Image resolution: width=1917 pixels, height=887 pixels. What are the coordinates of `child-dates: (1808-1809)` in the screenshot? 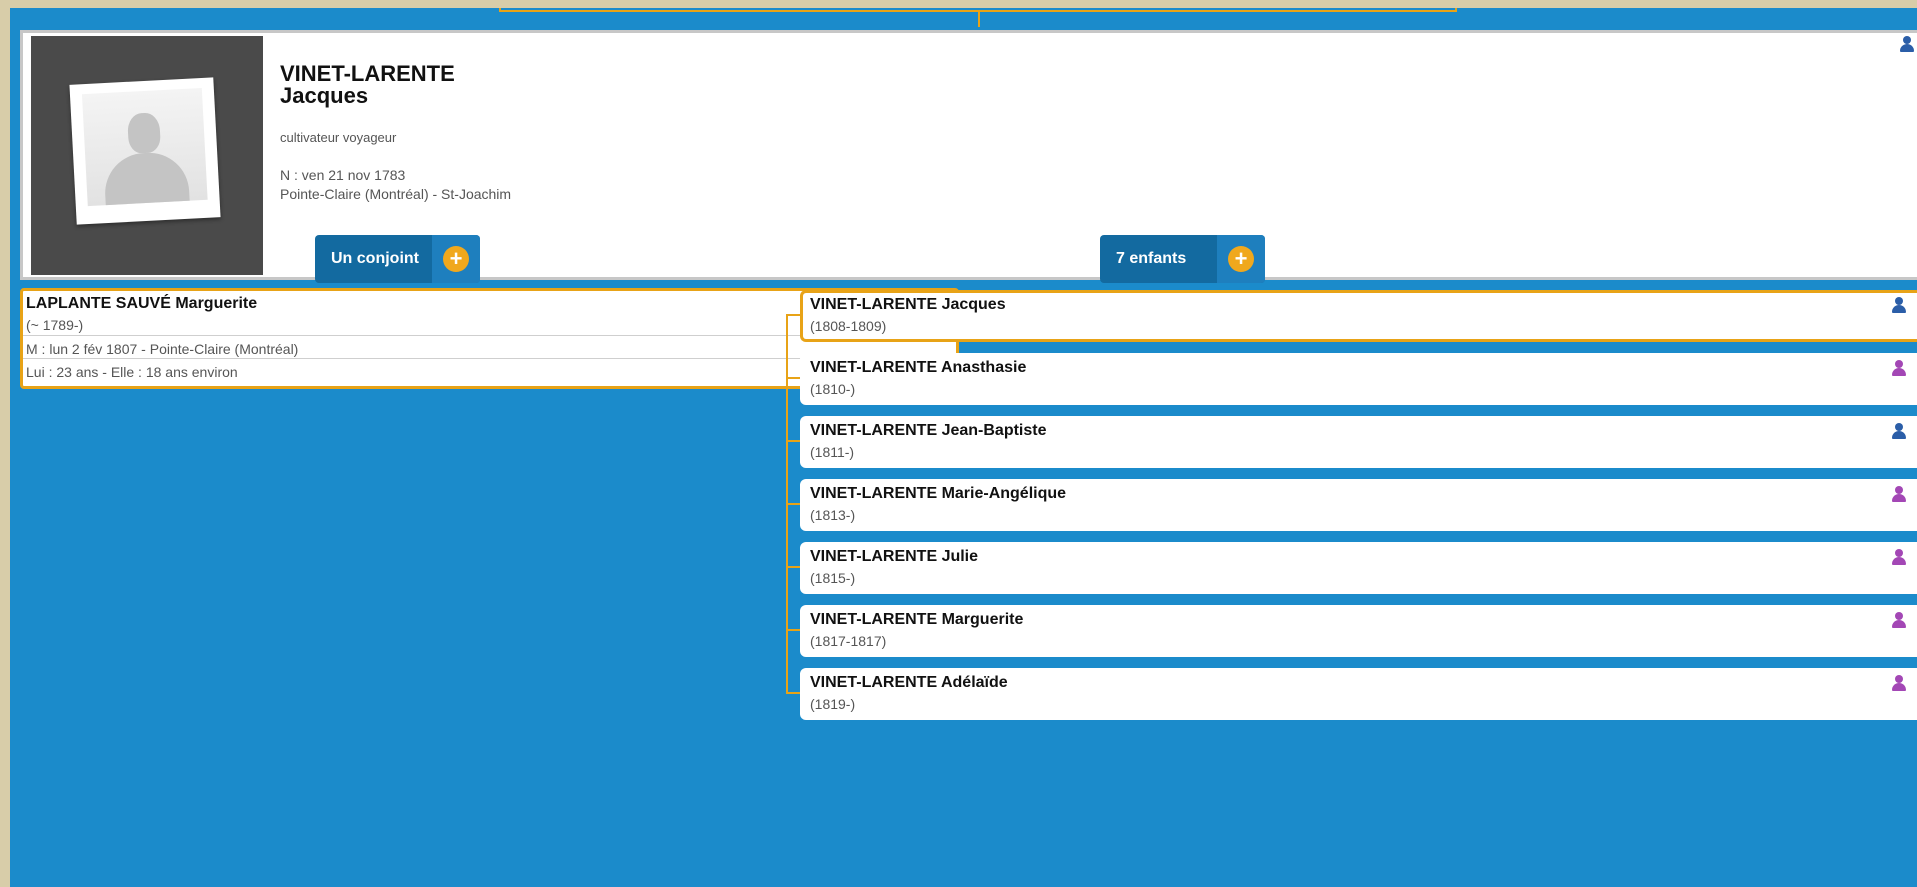 It's located at (848, 326).